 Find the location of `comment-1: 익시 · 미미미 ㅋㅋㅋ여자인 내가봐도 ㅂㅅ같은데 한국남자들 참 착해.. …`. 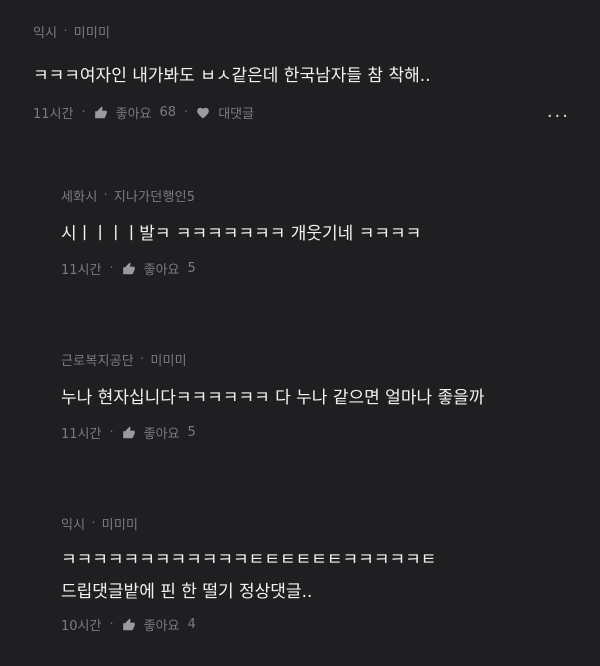

comment-1: 익시 · 미미미 ㅋㅋㅋ여자인 내가봐도 ㅂㅅ같은데 한국남자들 참 착해.. … is located at coordinates (303, 72).